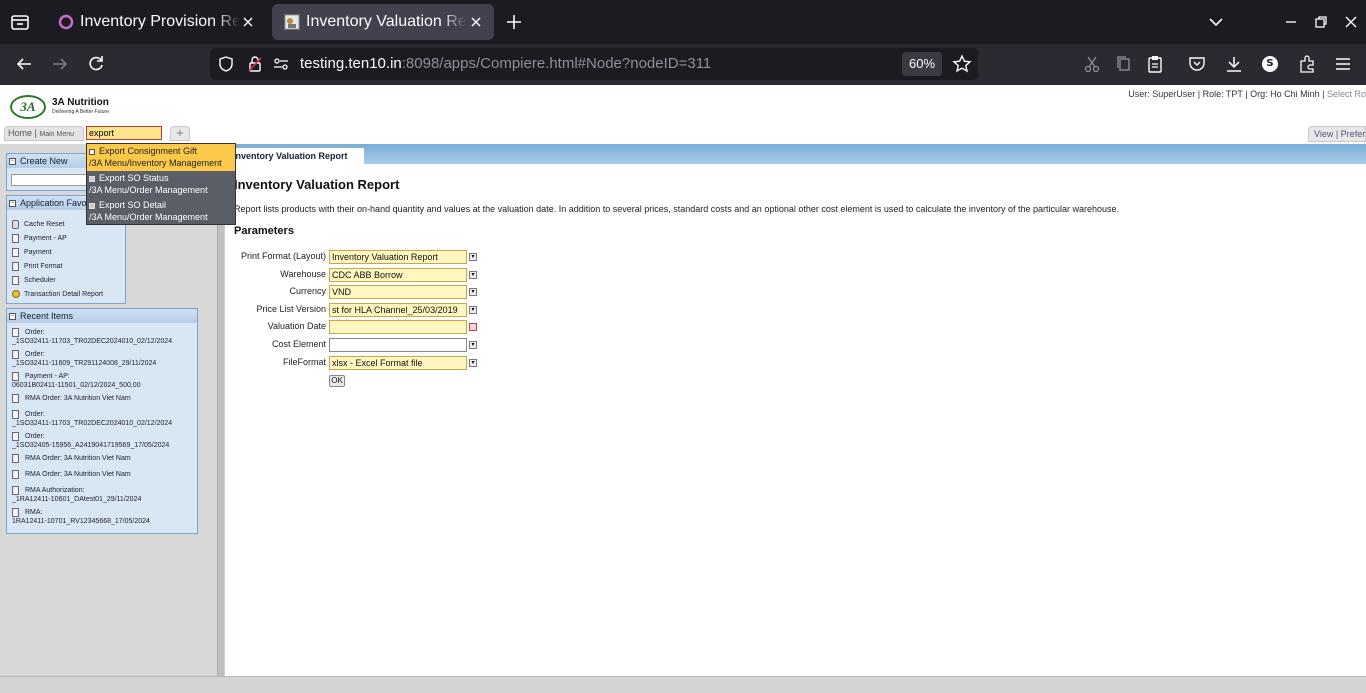 The image size is (1366, 693). What do you see at coordinates (96, 64) in the screenshot?
I see `reload-icon` at bounding box center [96, 64].